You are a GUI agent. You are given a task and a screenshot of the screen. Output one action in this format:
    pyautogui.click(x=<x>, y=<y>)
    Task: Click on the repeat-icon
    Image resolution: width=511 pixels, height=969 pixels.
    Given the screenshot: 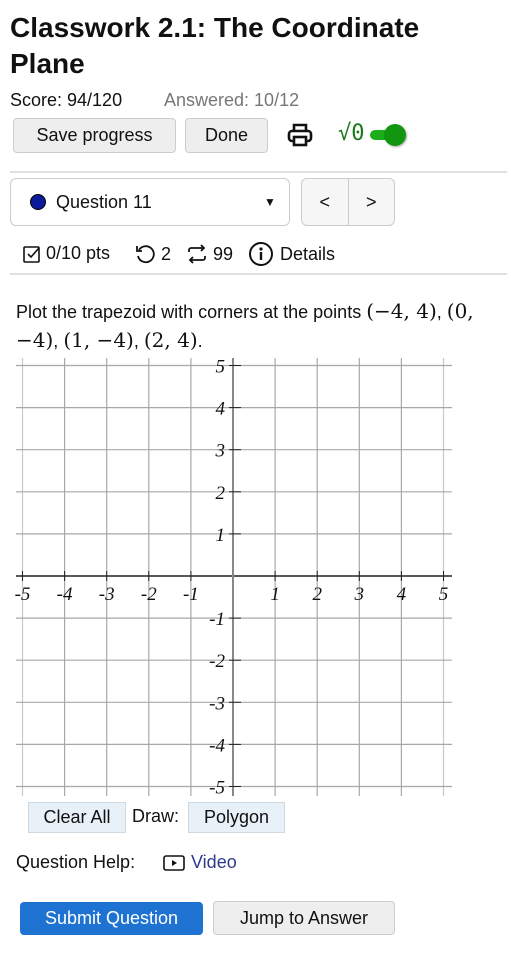 What is the action you would take?
    pyautogui.click(x=197, y=254)
    